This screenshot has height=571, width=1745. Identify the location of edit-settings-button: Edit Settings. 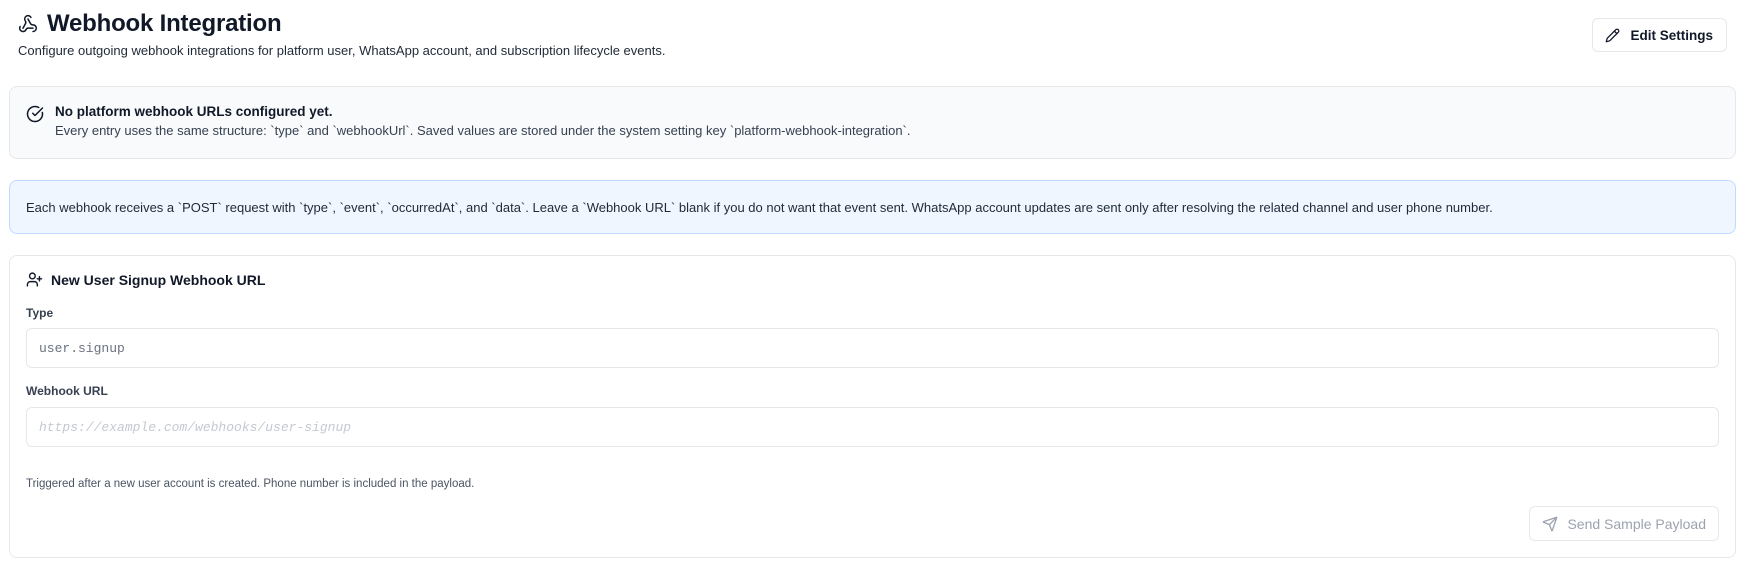
(1659, 35).